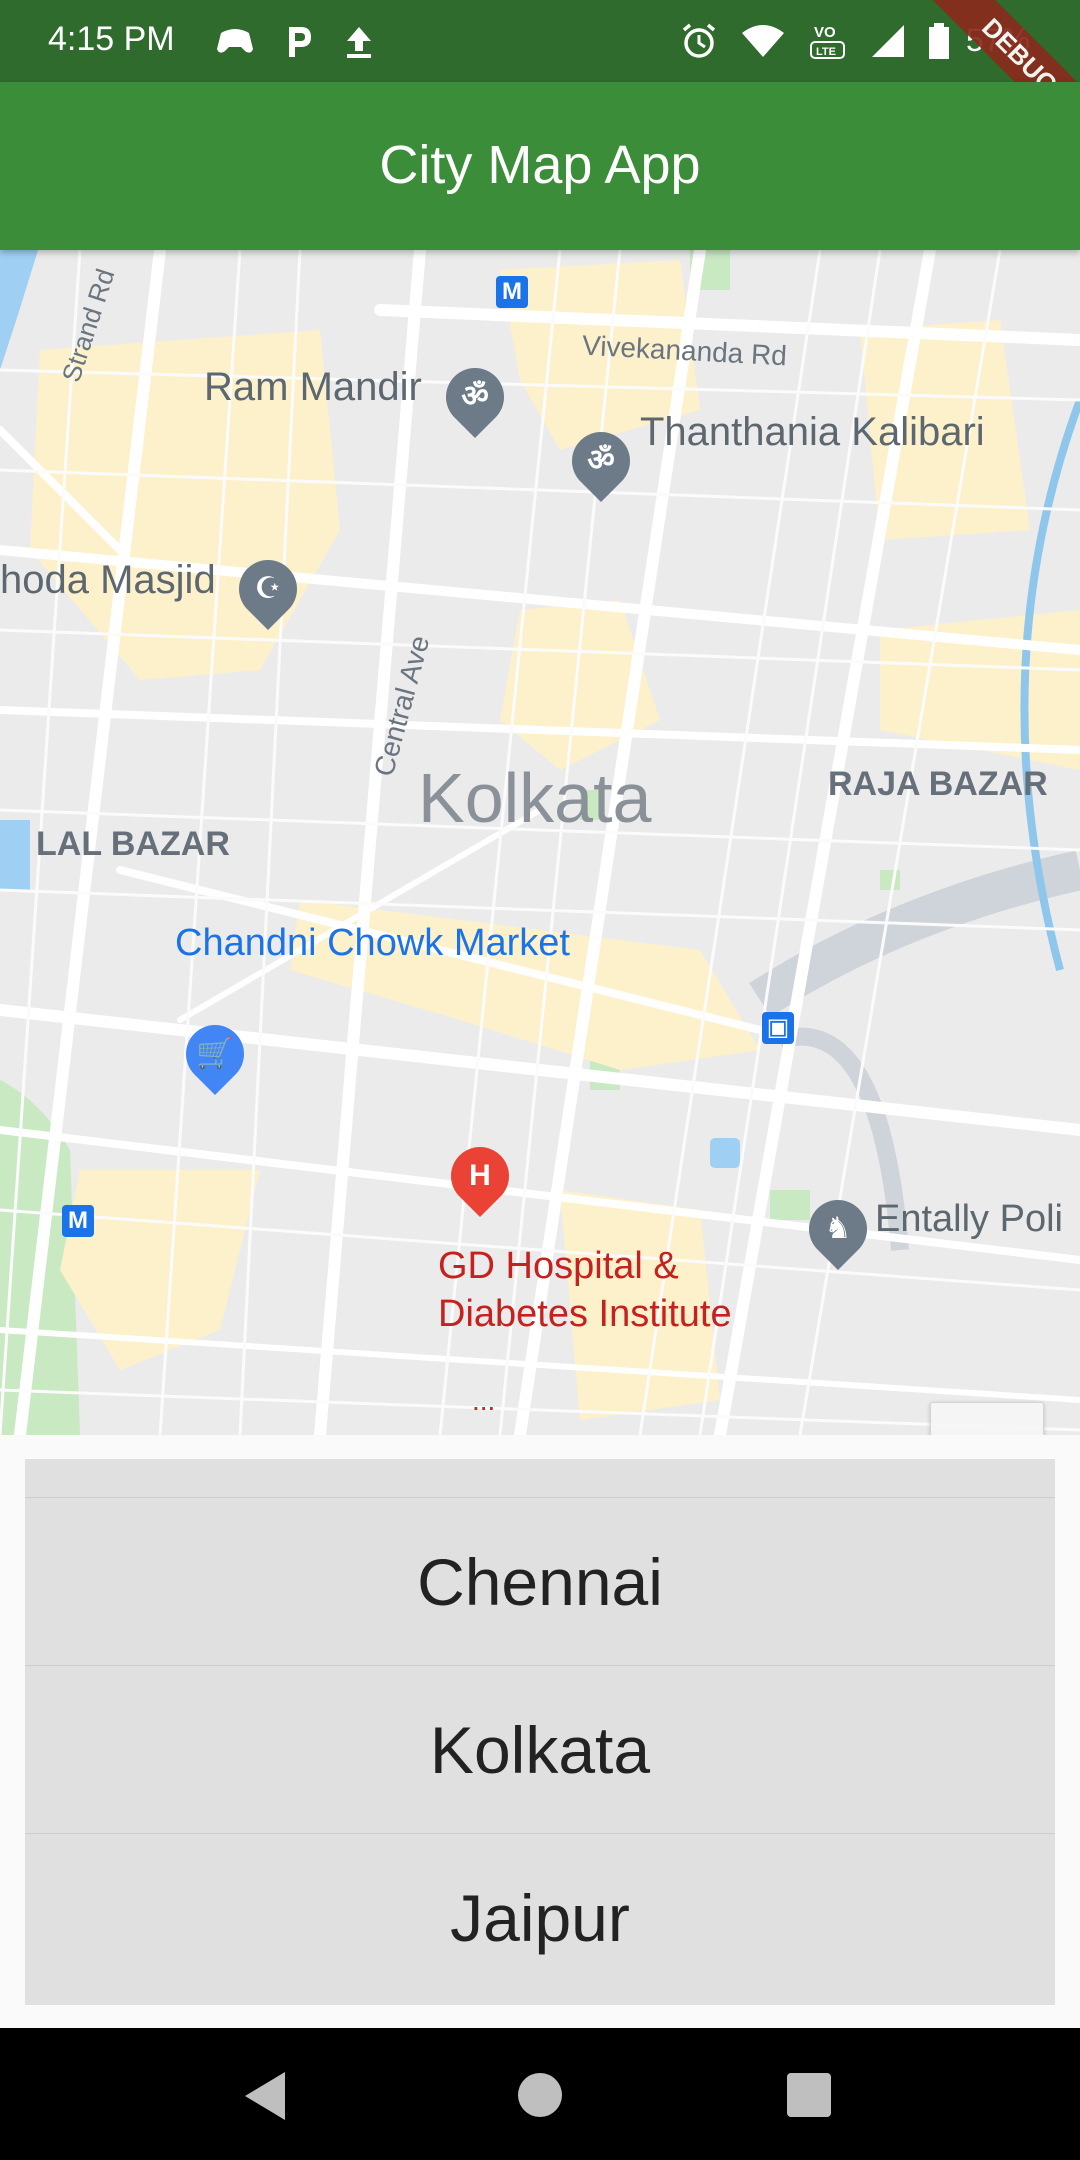 This screenshot has height=2160, width=1080. I want to click on zoom-in-button: +, so click(987, 1419).